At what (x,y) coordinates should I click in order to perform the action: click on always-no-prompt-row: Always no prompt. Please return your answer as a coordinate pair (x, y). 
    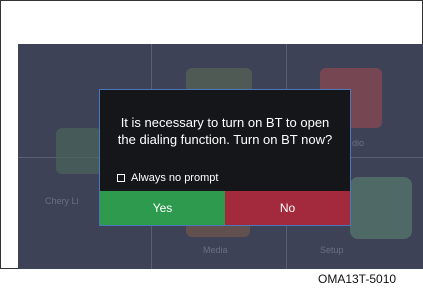
    Looking at the image, I should click on (167, 178).